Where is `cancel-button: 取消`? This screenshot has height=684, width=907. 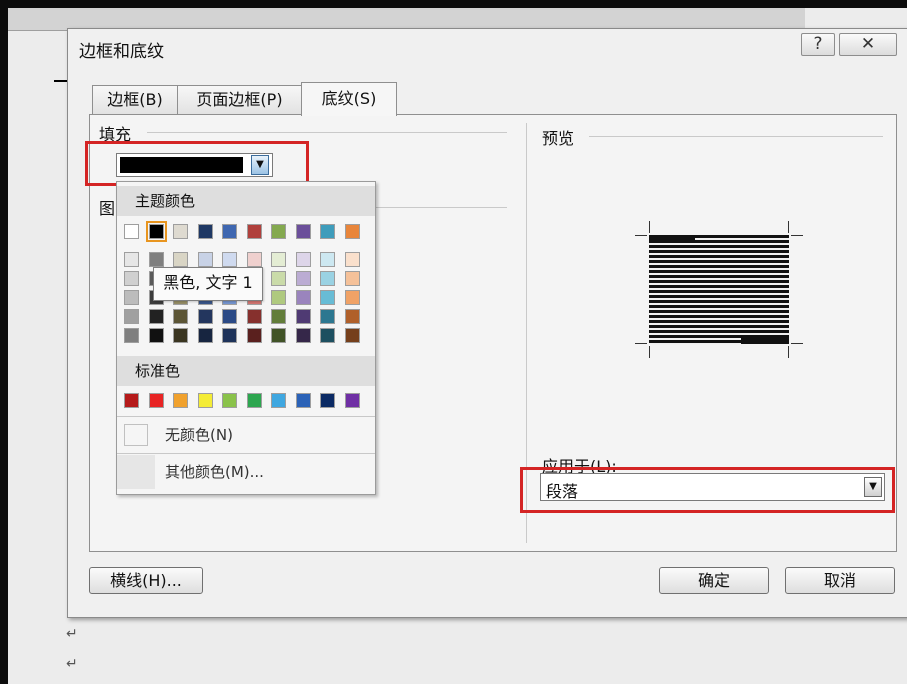 cancel-button: 取消 is located at coordinates (840, 580).